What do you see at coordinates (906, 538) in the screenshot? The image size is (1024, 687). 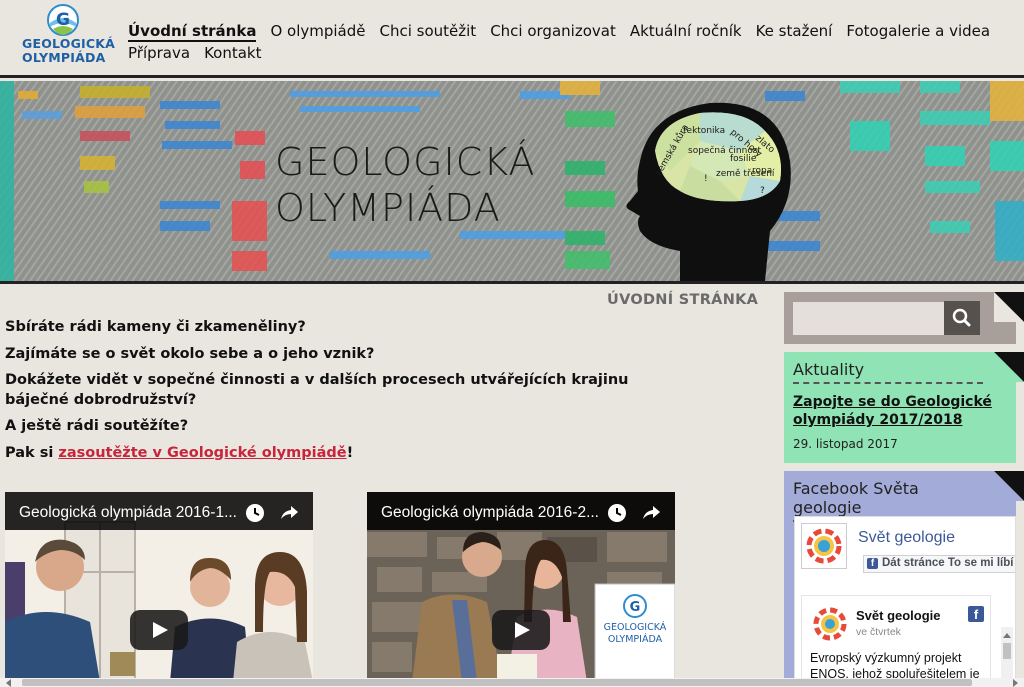 I see `facebook-page-name: Svět geologie` at bounding box center [906, 538].